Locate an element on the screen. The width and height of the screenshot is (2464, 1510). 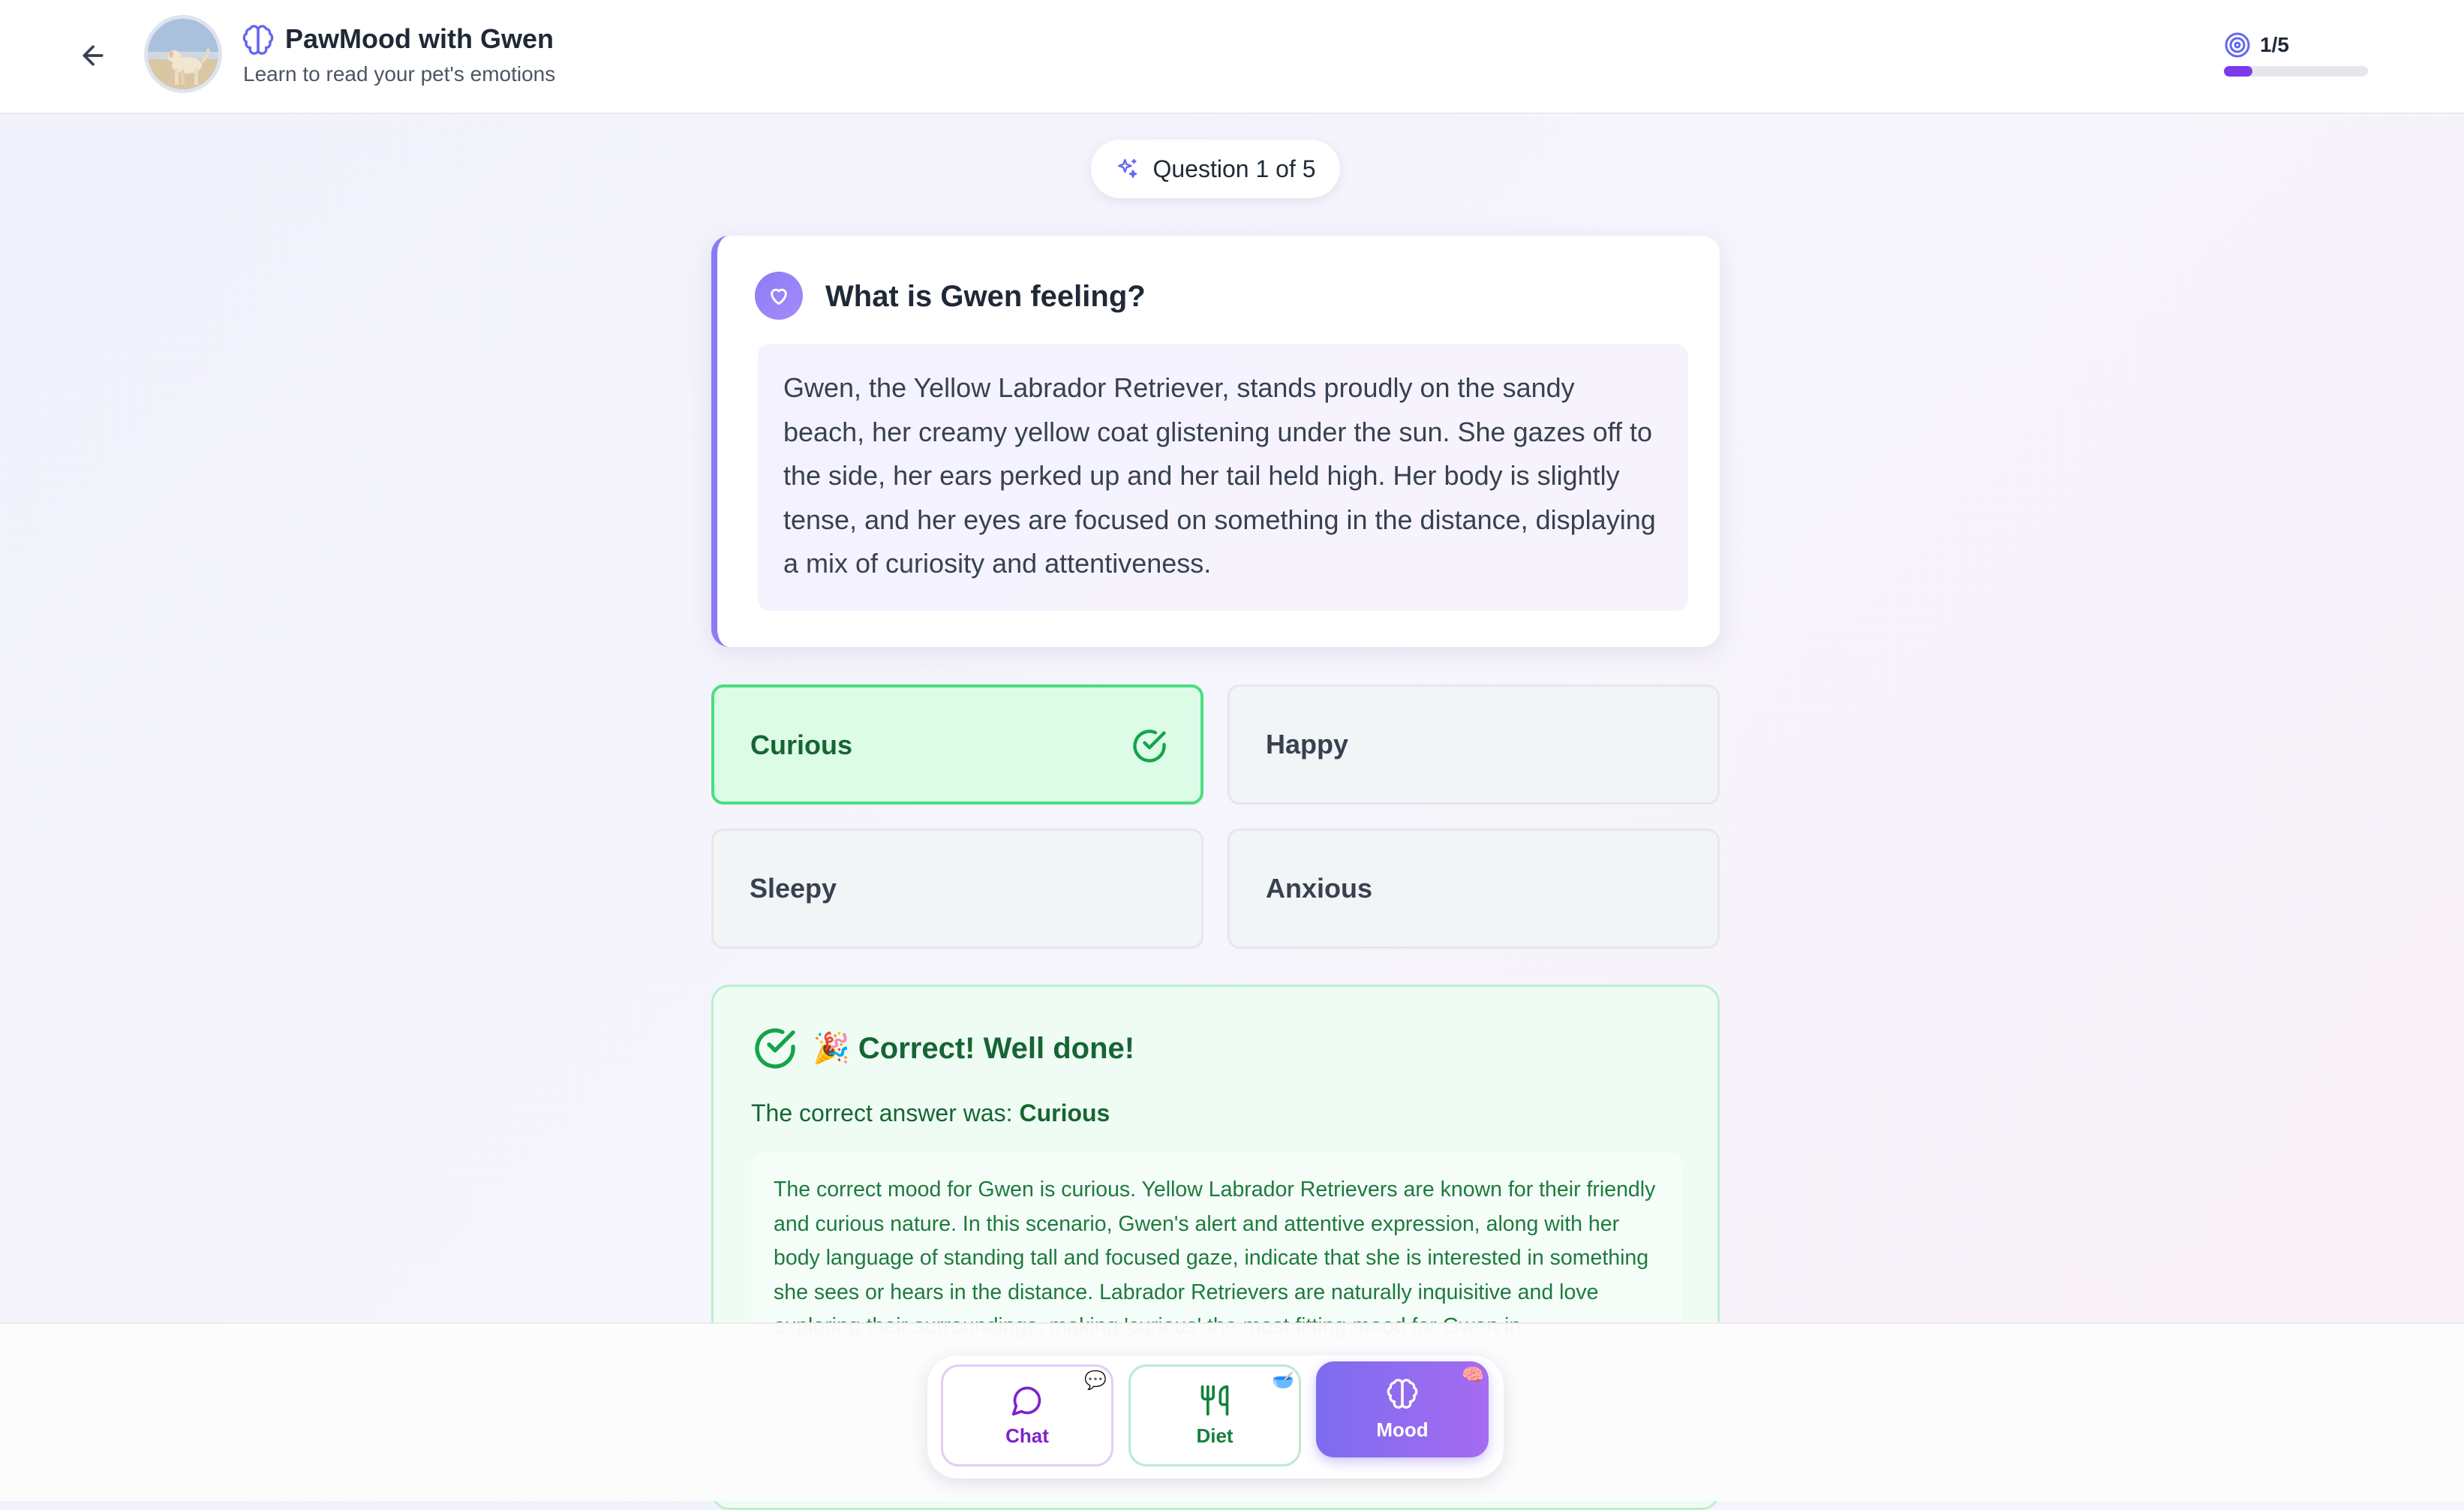
nav-mood-button: Mood 🧠 is located at coordinates (1402, 1409).